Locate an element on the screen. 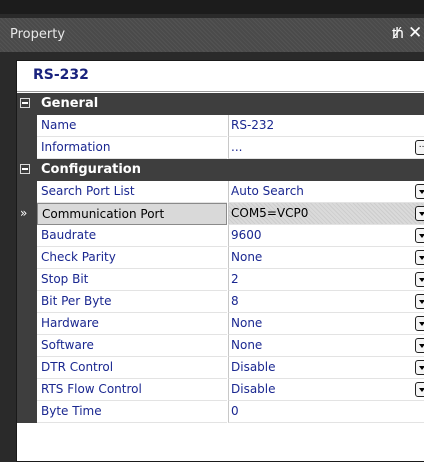  property-name-cell: Hardware is located at coordinates (132, 324).